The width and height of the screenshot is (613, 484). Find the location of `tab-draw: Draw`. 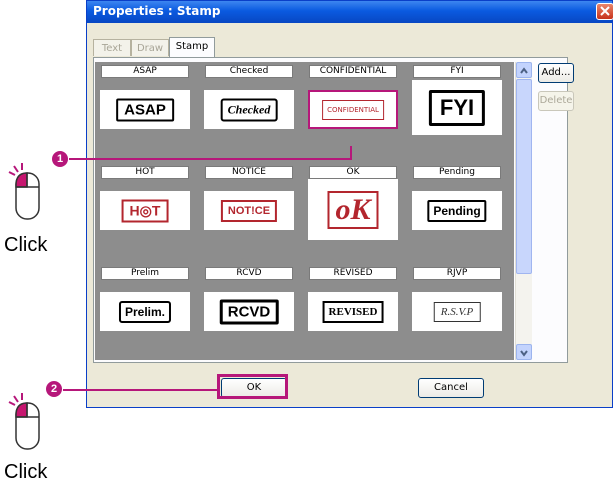

tab-draw: Draw is located at coordinates (150, 47).